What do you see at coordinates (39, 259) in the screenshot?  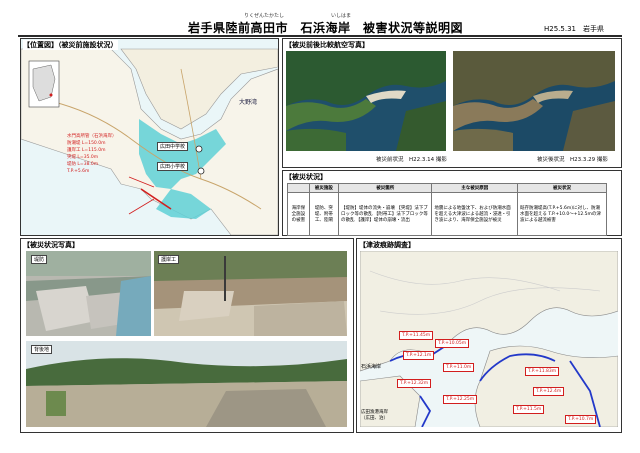 I see `tag-seawall: 堤防` at bounding box center [39, 259].